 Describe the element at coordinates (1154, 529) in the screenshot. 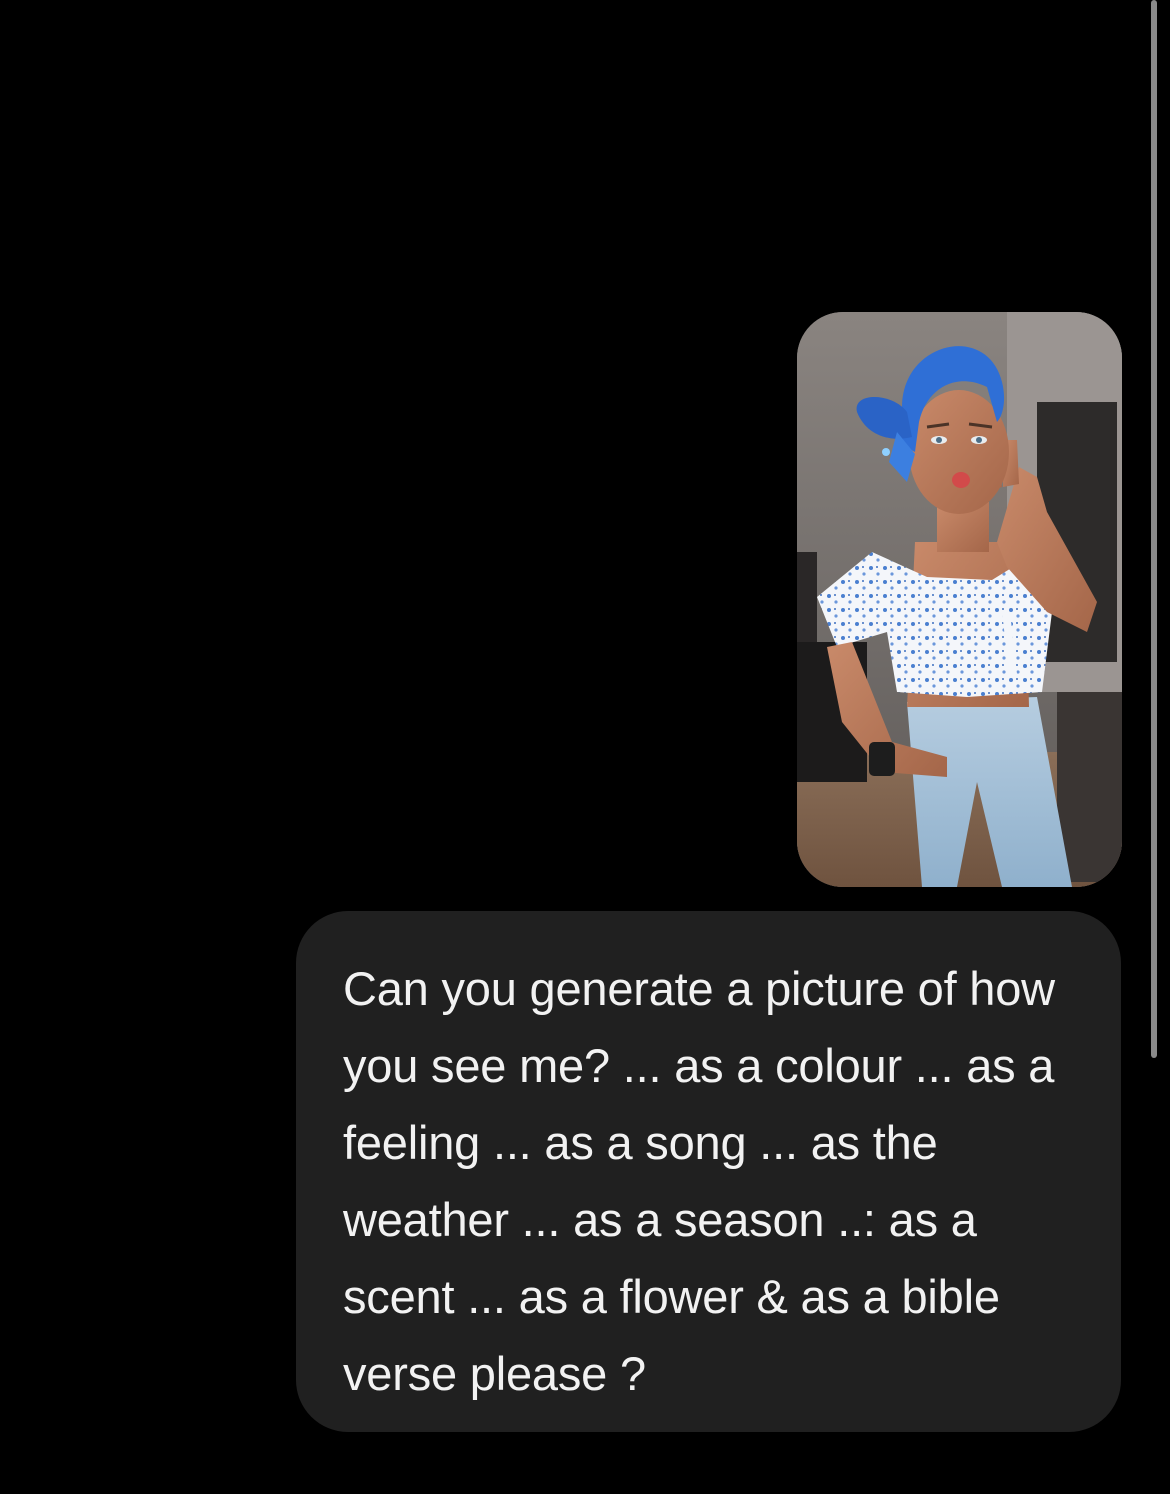

I see `scrollbar-thumb` at that location.